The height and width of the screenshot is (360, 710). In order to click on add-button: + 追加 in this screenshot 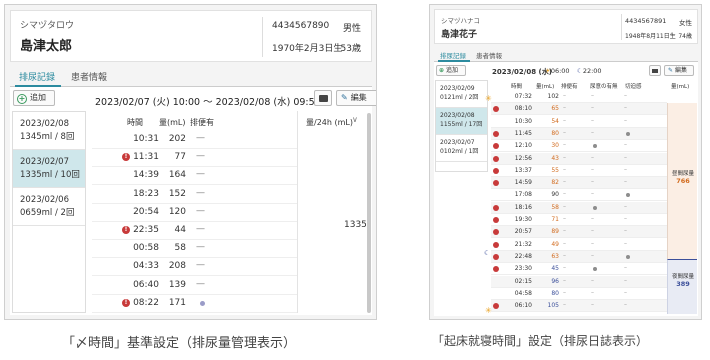, I will do `click(34, 98)`.